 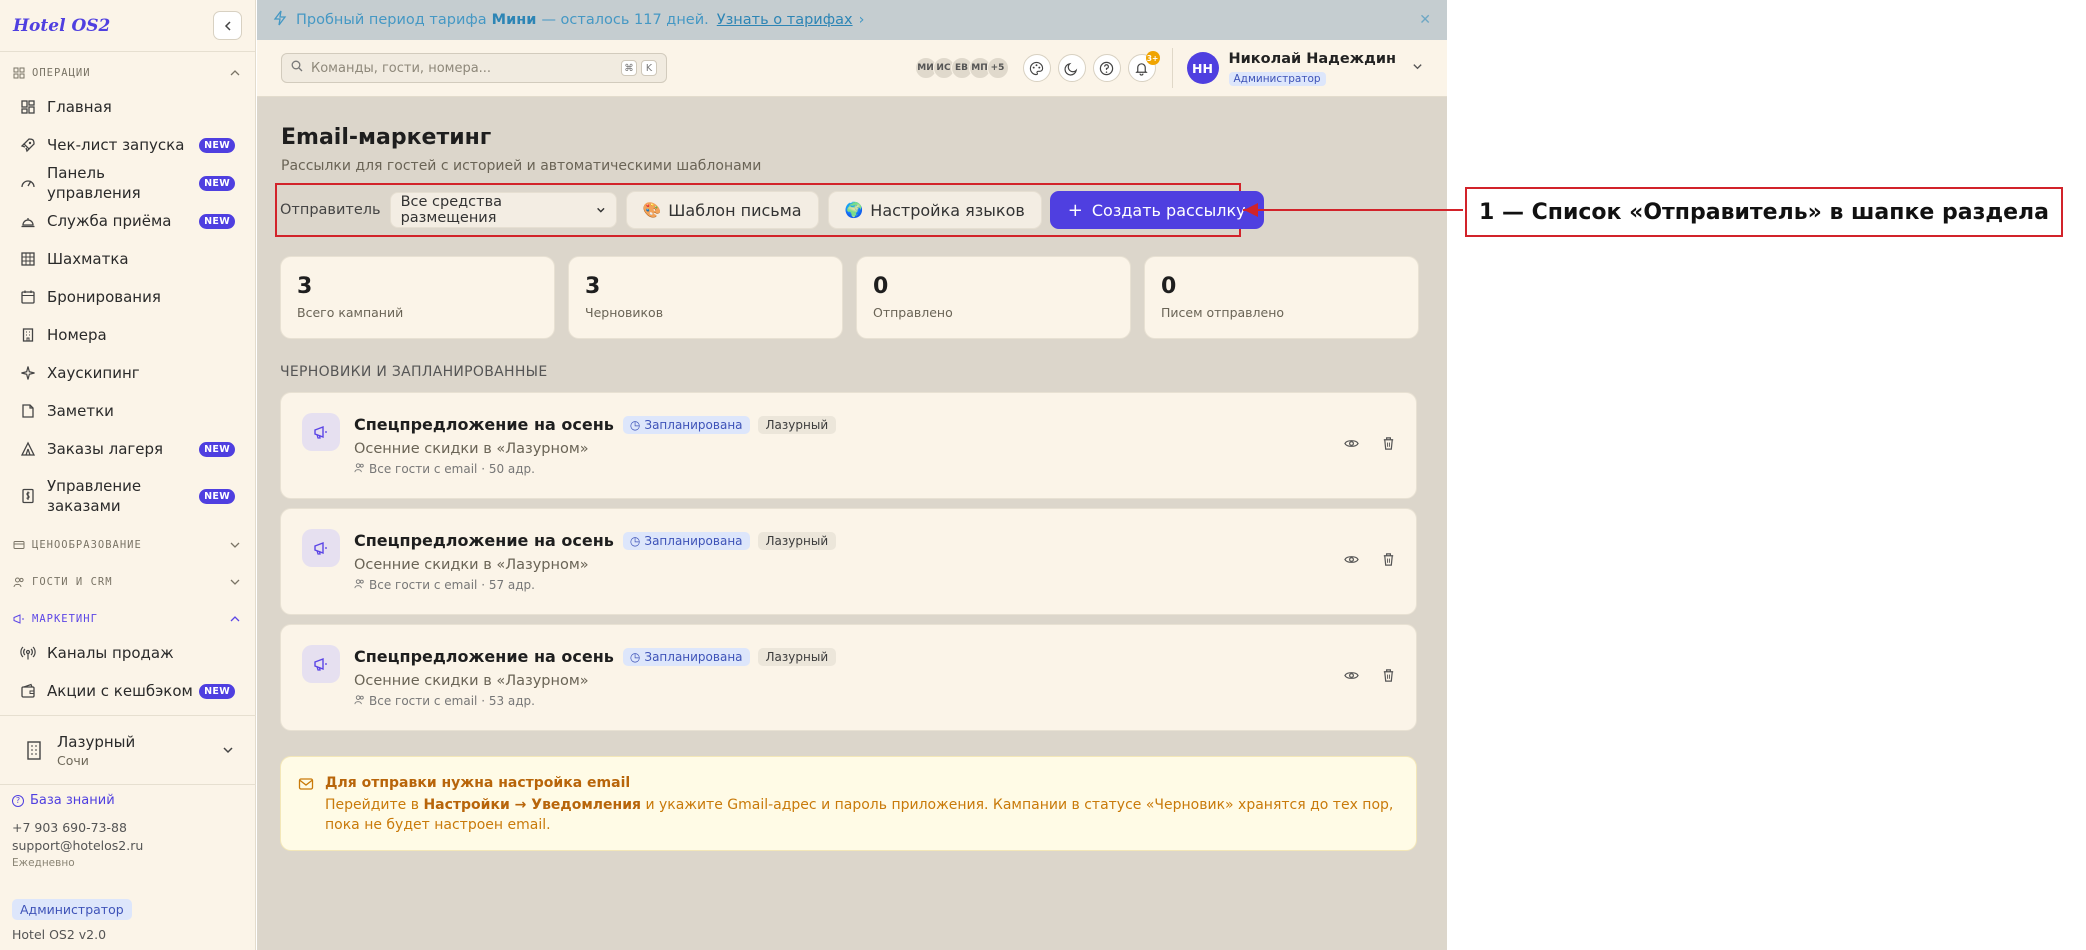 I want to click on sidebar-item-label: Заметки, so click(x=80, y=411).